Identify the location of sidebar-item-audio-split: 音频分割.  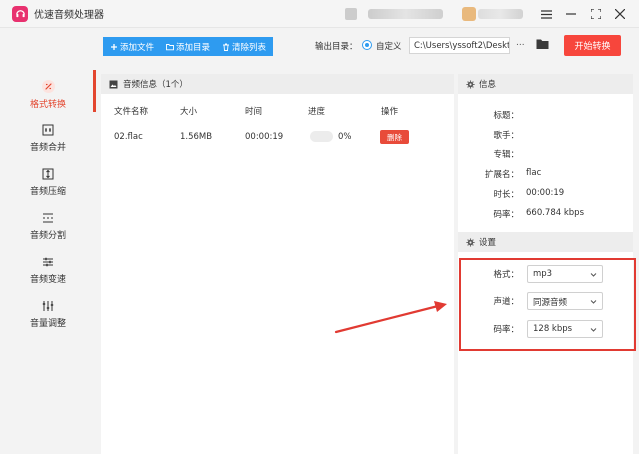
(48, 228).